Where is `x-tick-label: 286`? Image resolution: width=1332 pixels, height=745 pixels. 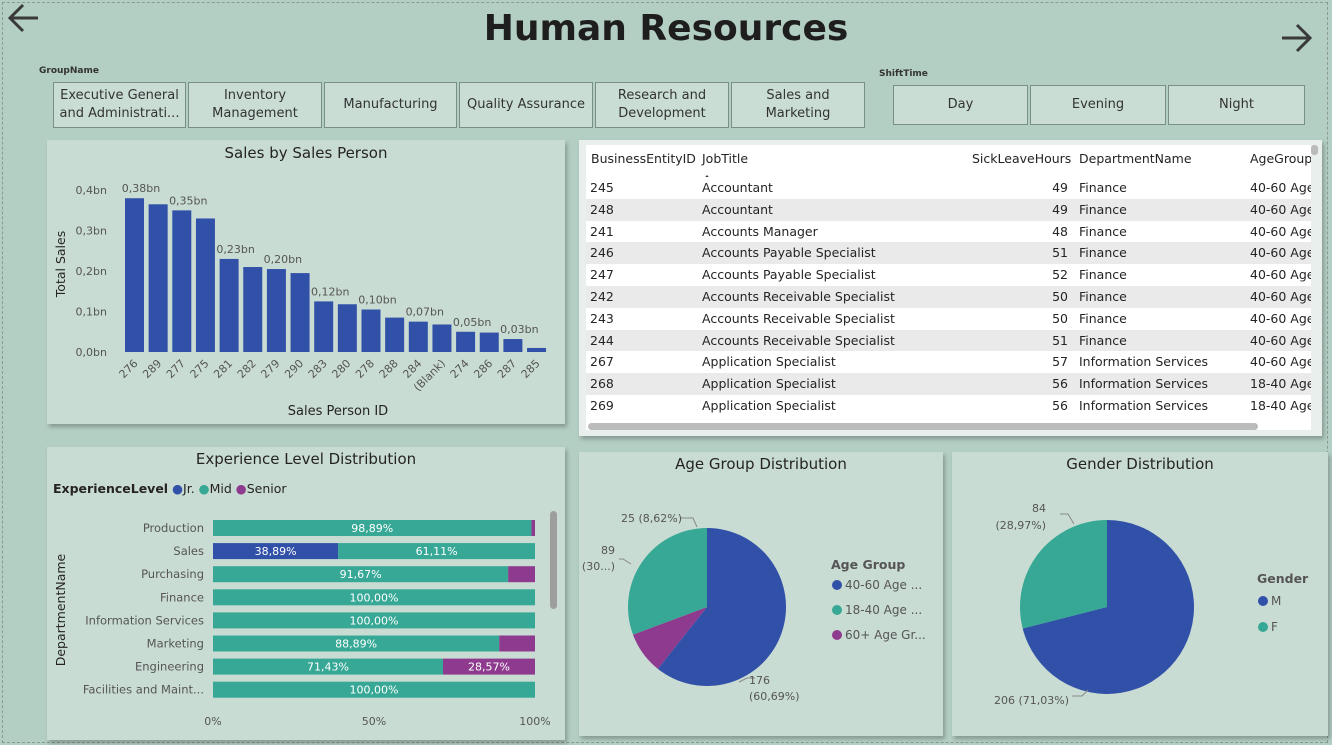
x-tick-label: 286 is located at coordinates (483, 369).